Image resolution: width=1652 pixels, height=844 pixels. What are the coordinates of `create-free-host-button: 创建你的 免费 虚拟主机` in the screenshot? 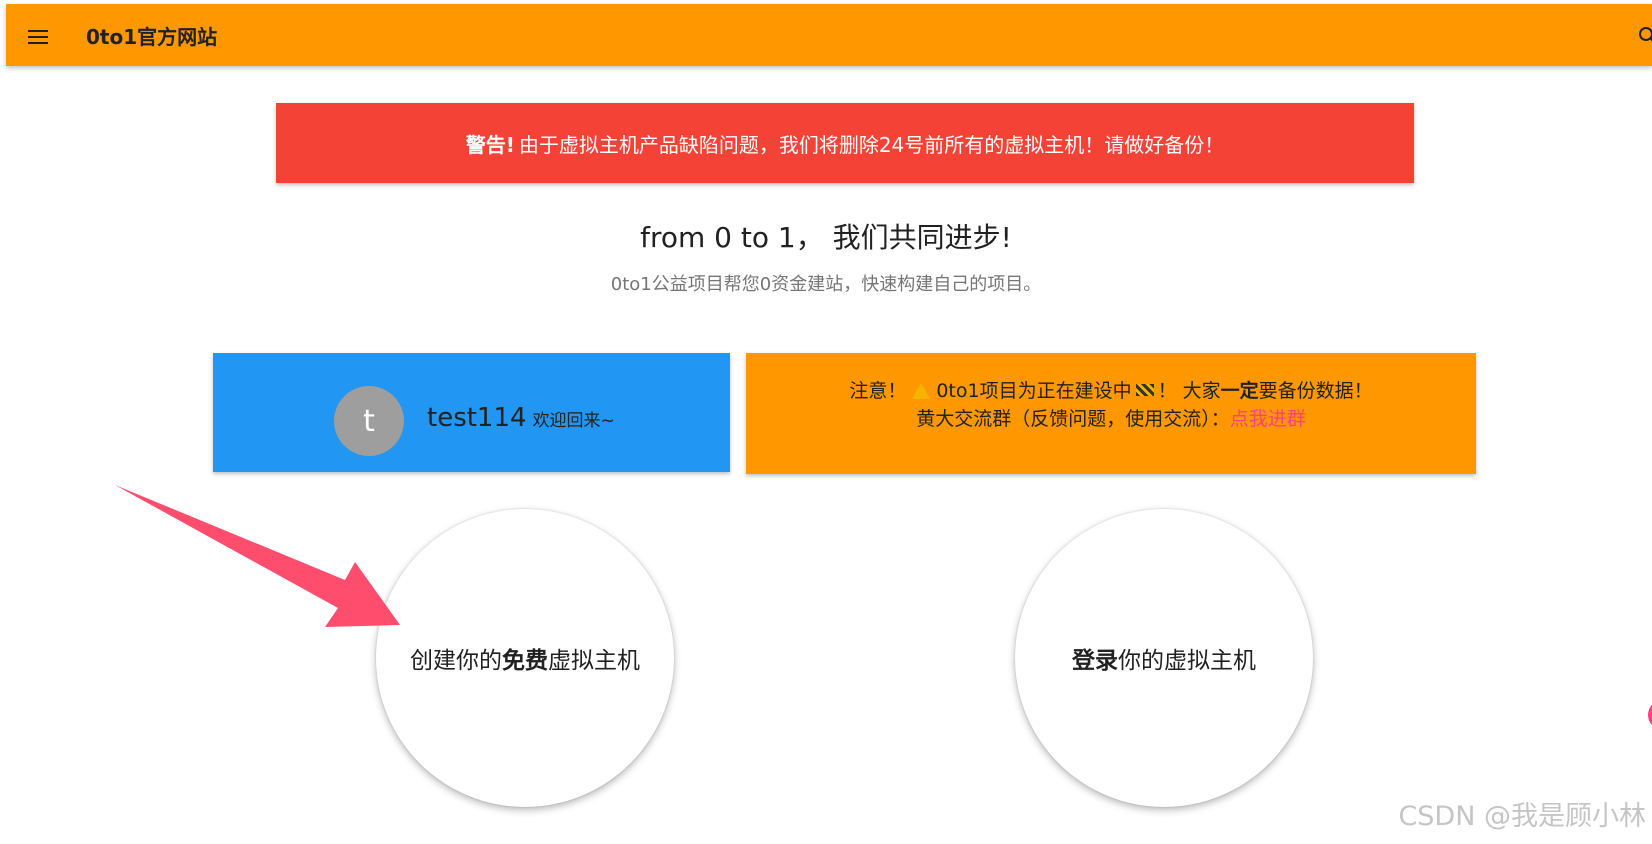 It's located at (525, 658).